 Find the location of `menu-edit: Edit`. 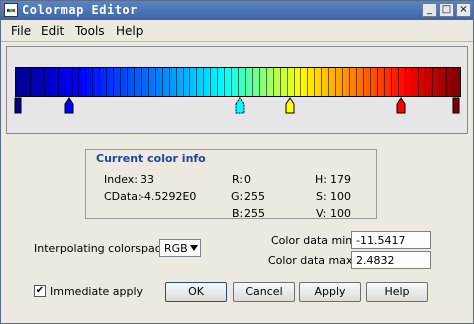

menu-edit: Edit is located at coordinates (52, 31).